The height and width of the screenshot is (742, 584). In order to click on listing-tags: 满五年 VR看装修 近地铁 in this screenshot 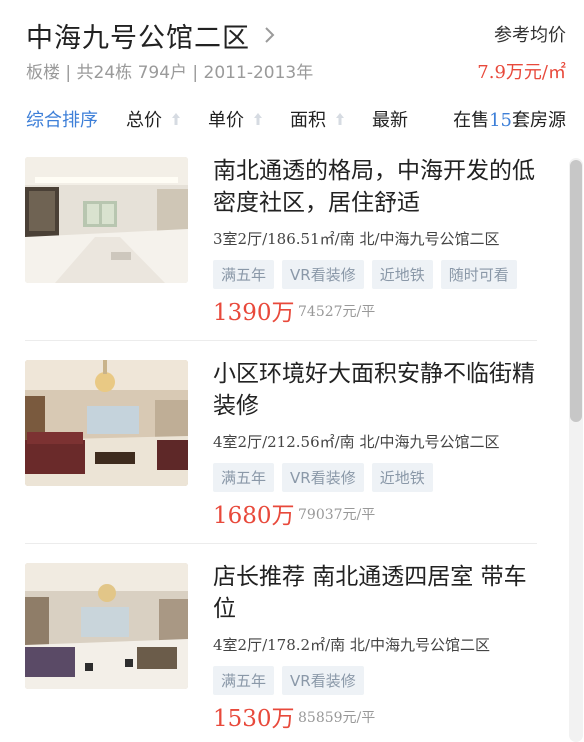, I will do `click(327, 477)`.